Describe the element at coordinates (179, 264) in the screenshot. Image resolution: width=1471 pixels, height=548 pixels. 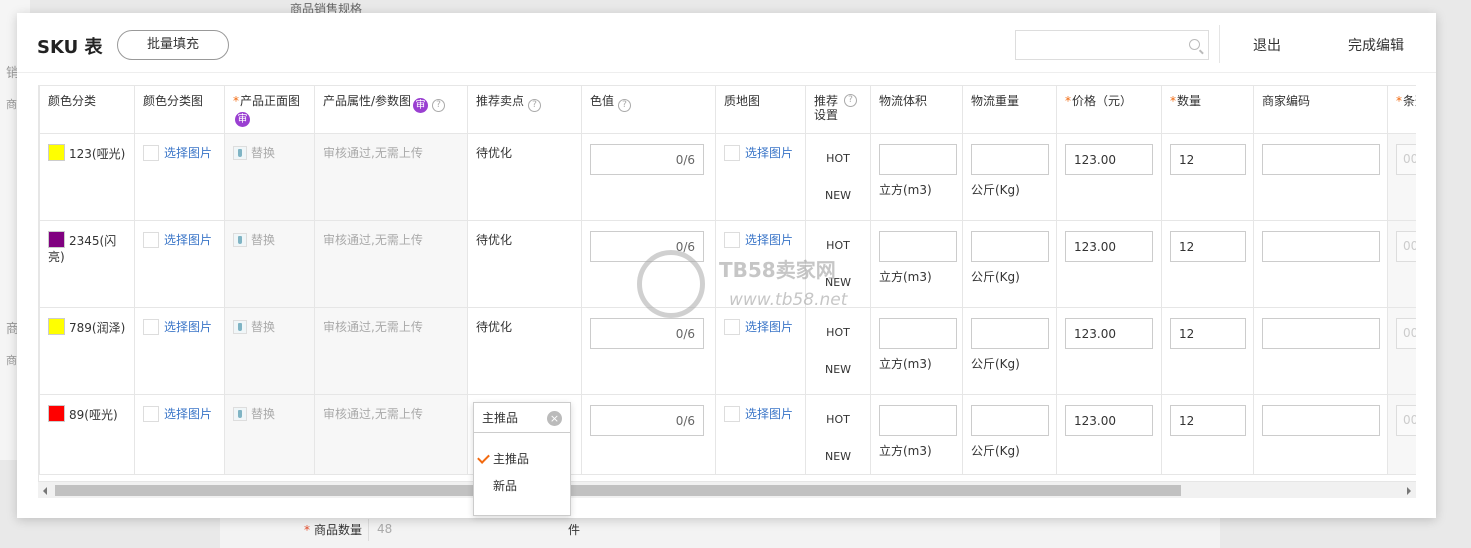
I see `cell-color-image: 选择图片` at that location.